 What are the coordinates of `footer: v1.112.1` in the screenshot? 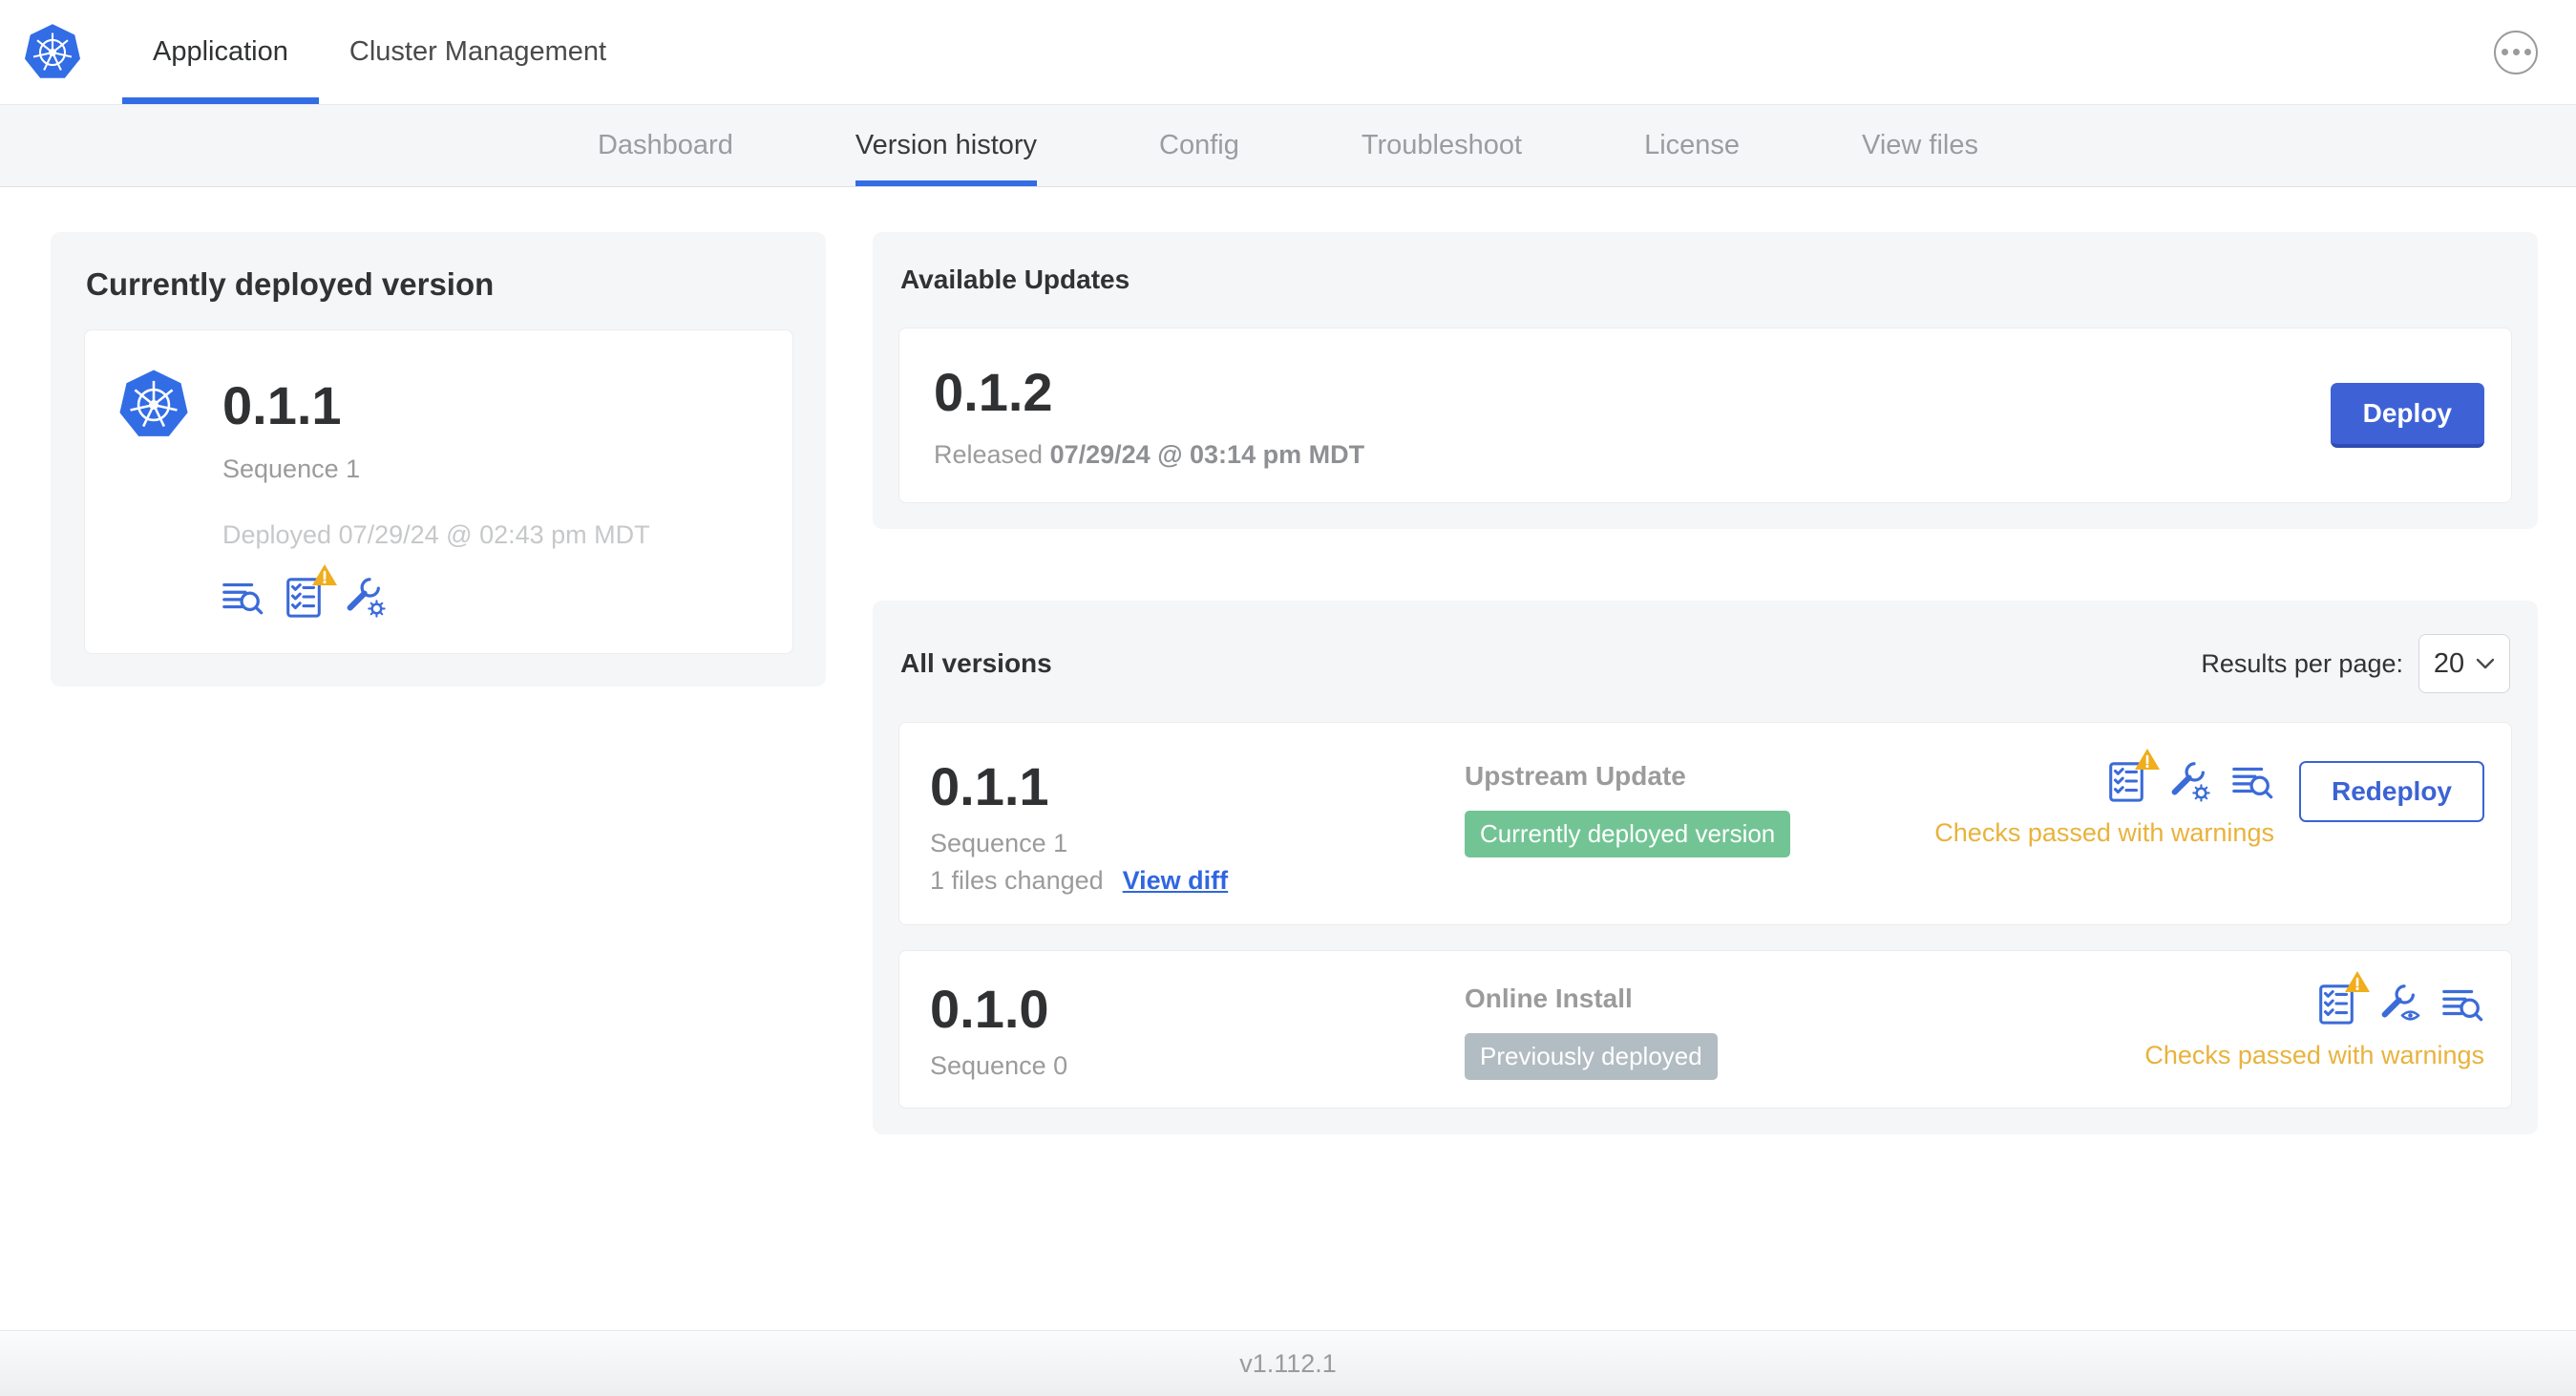 It's located at (1288, 1363).